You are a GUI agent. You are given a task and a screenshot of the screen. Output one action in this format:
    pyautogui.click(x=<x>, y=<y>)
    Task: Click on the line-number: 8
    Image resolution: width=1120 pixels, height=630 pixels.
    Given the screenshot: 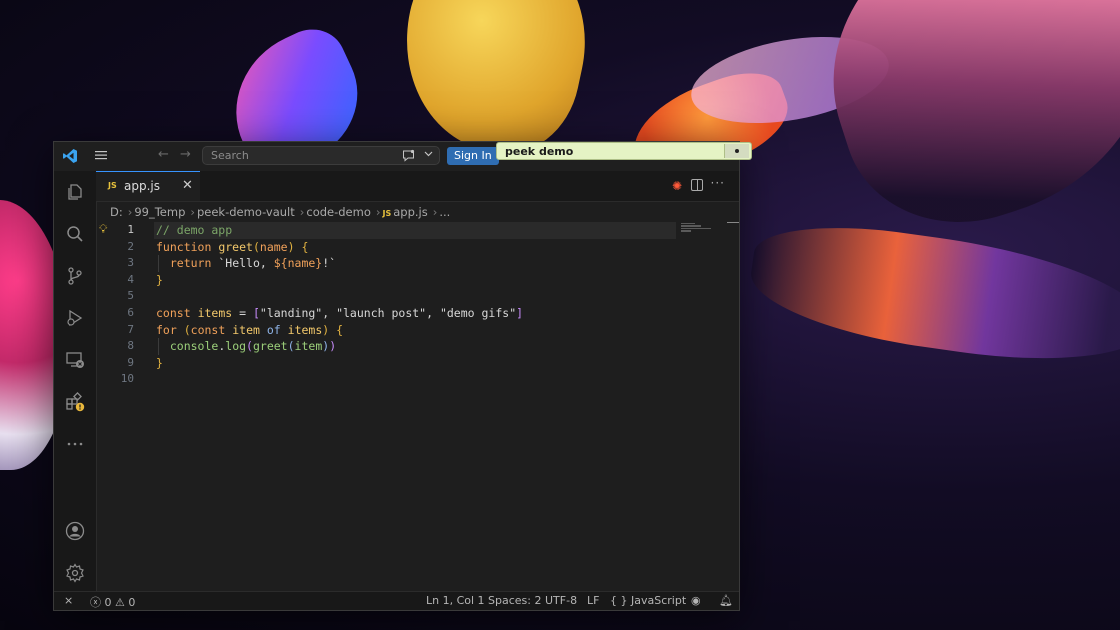 What is the action you would take?
    pyautogui.click(x=130, y=346)
    